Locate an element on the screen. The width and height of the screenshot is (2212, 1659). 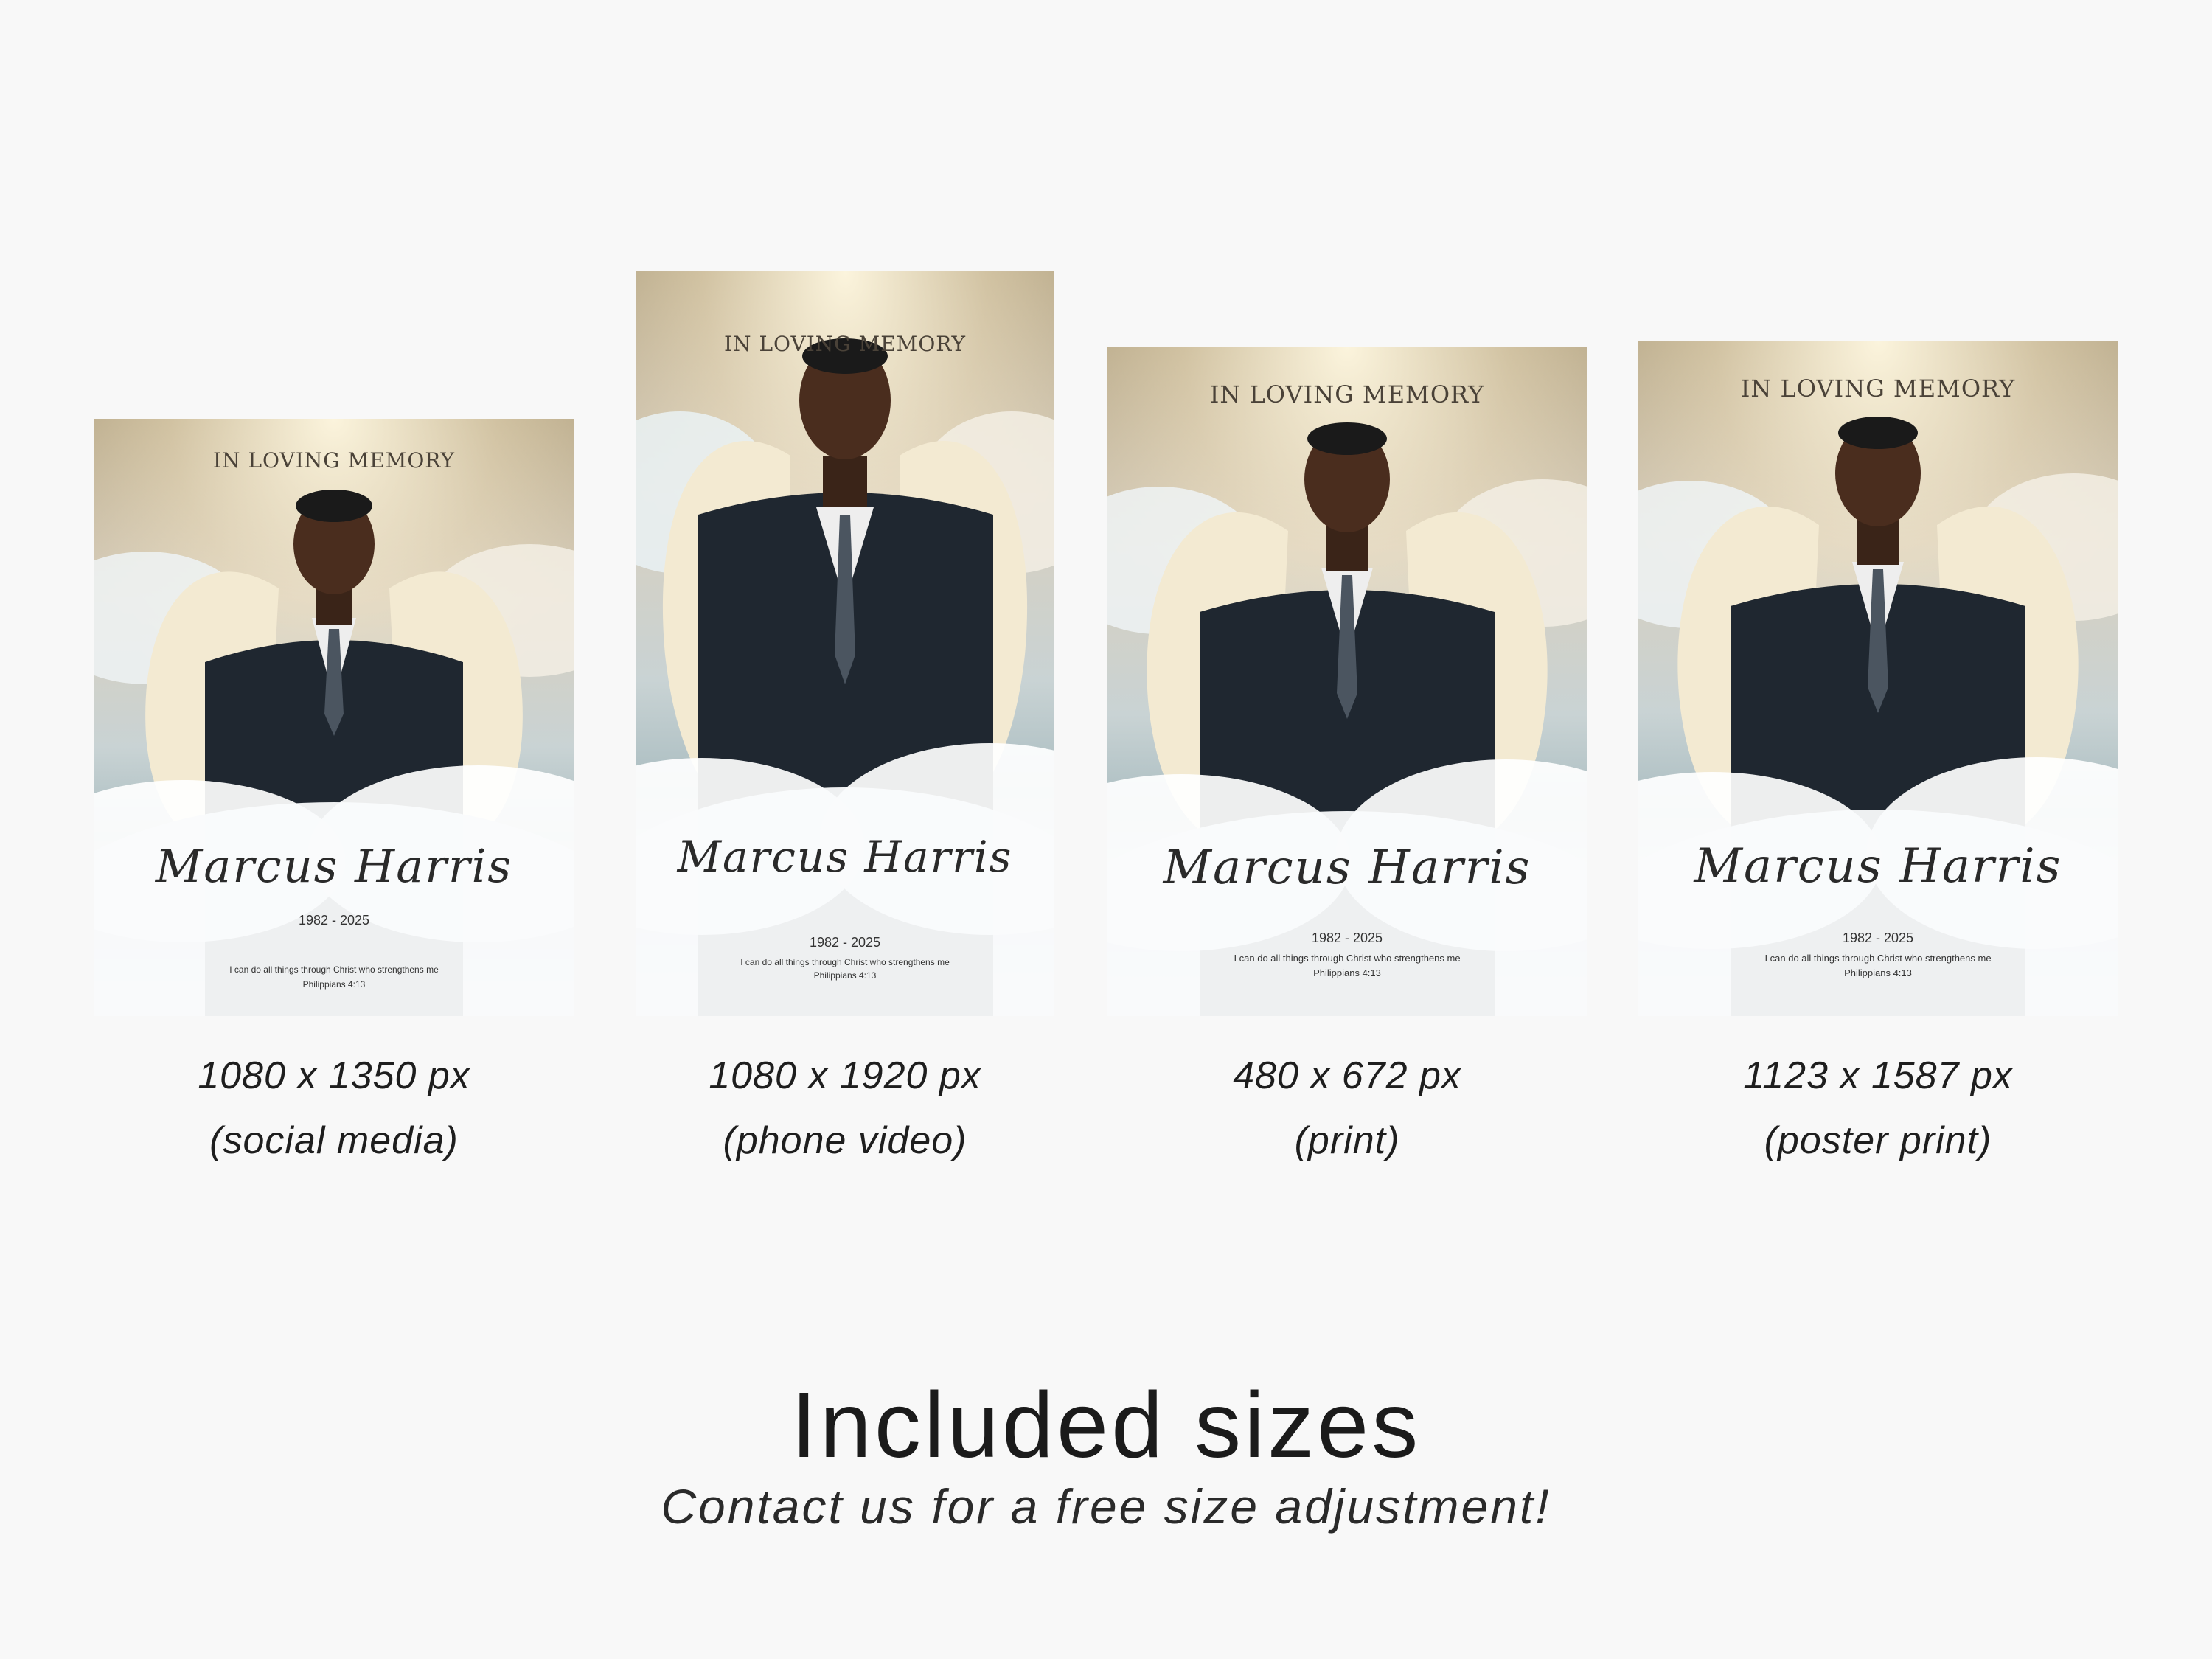
size-caption-phone-video: 1080 x 1920 px (phone video) is located at coordinates (845, 1108).